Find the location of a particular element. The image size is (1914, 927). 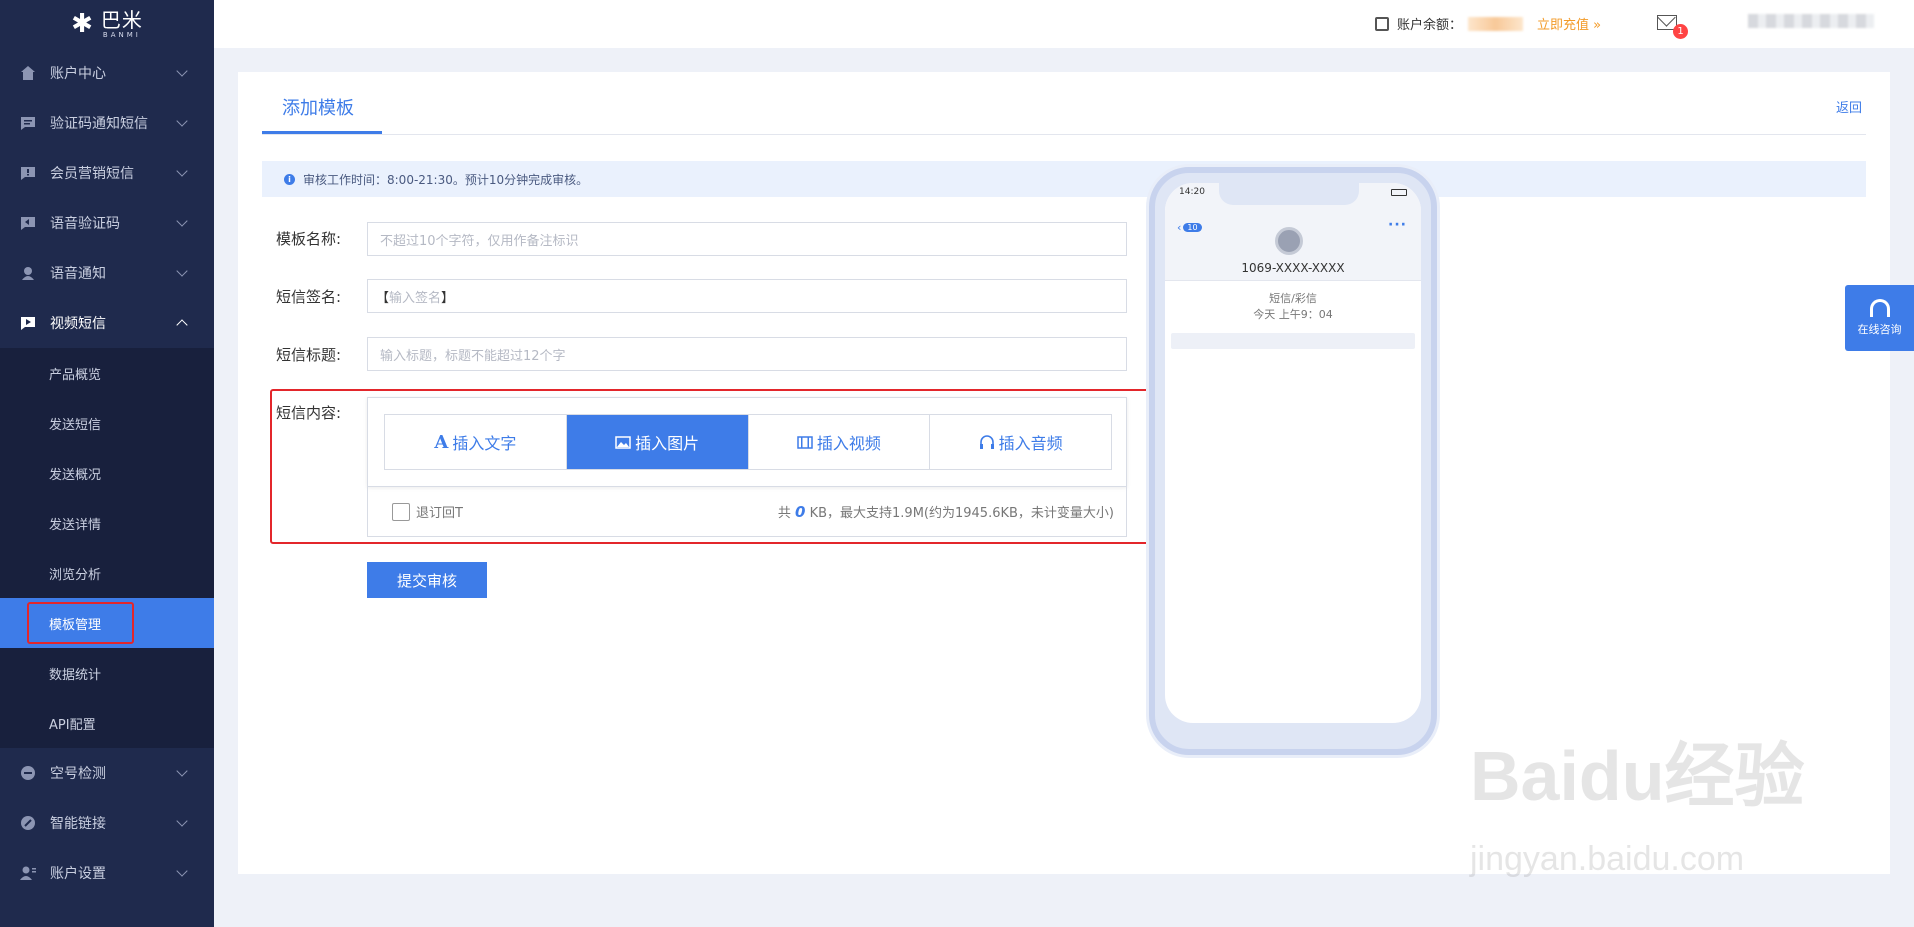

tab-divider is located at coordinates (1064, 134).